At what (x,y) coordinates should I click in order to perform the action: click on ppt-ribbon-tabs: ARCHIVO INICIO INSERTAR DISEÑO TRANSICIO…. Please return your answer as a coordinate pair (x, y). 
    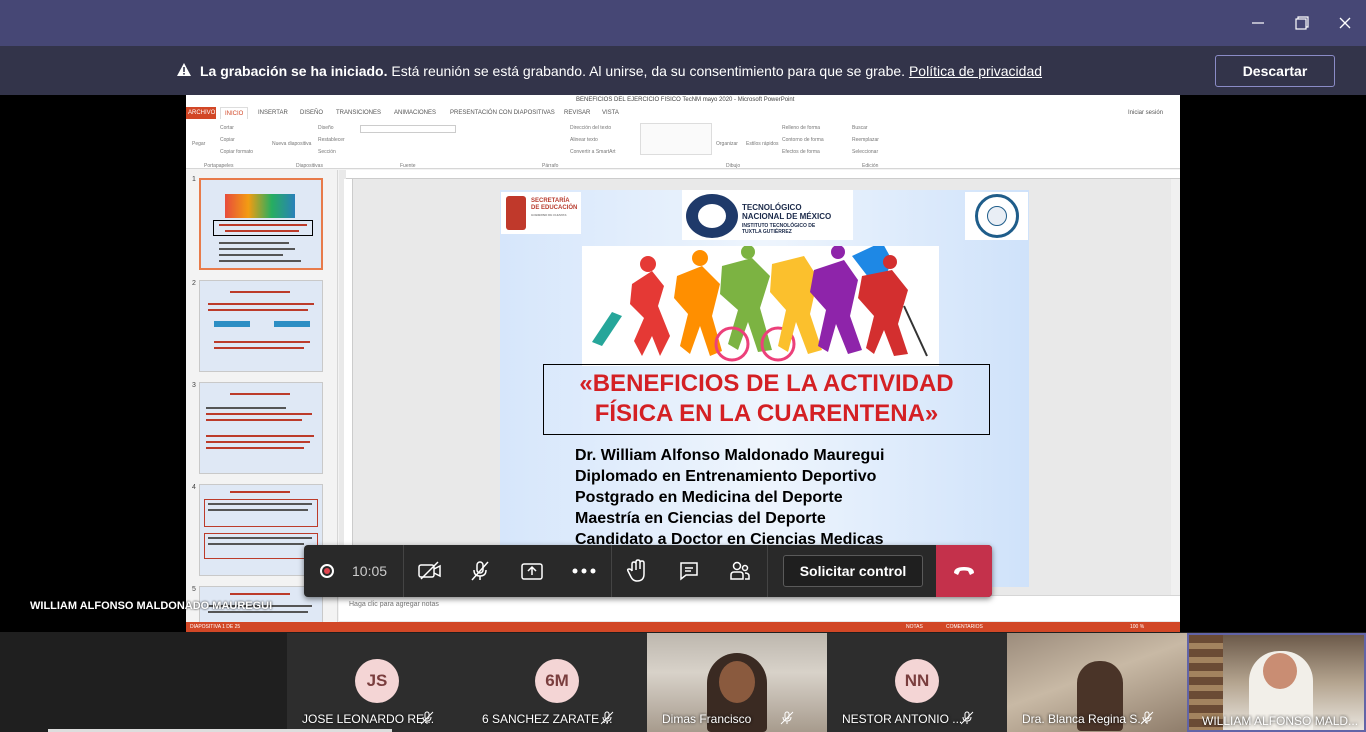
    Looking at the image, I should click on (683, 113).